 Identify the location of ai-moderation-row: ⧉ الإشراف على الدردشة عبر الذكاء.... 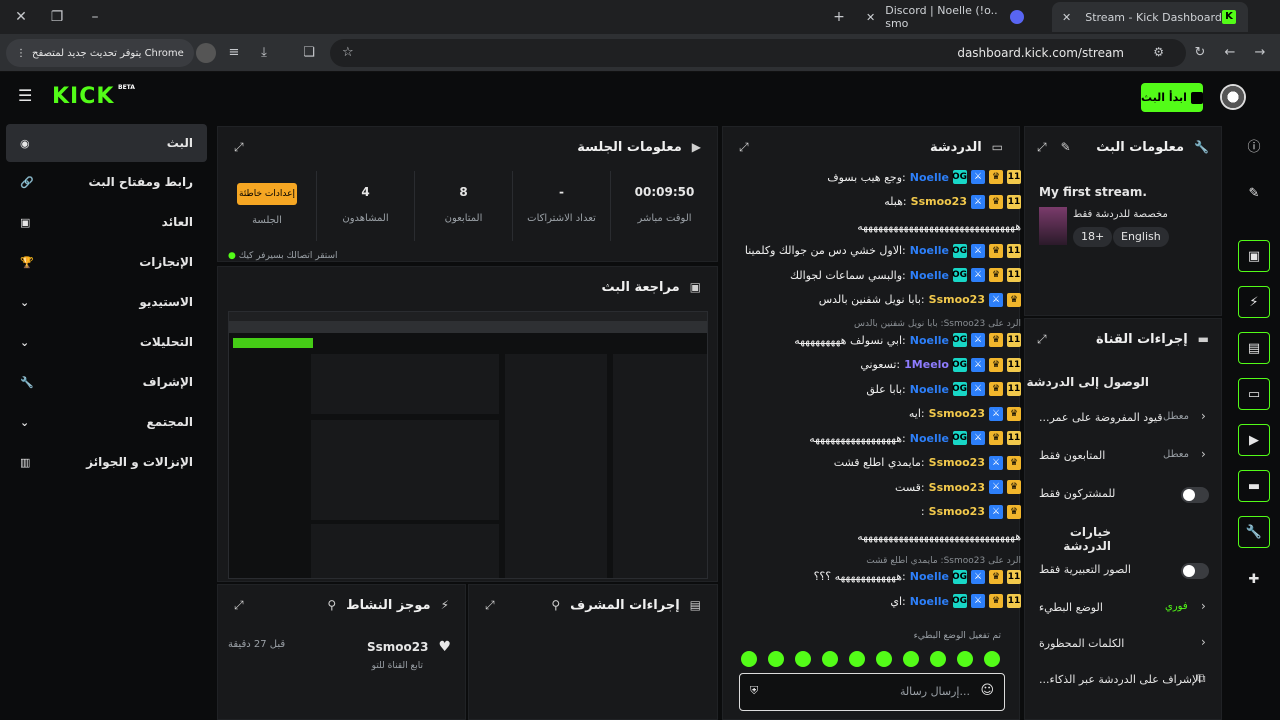
(1124, 680).